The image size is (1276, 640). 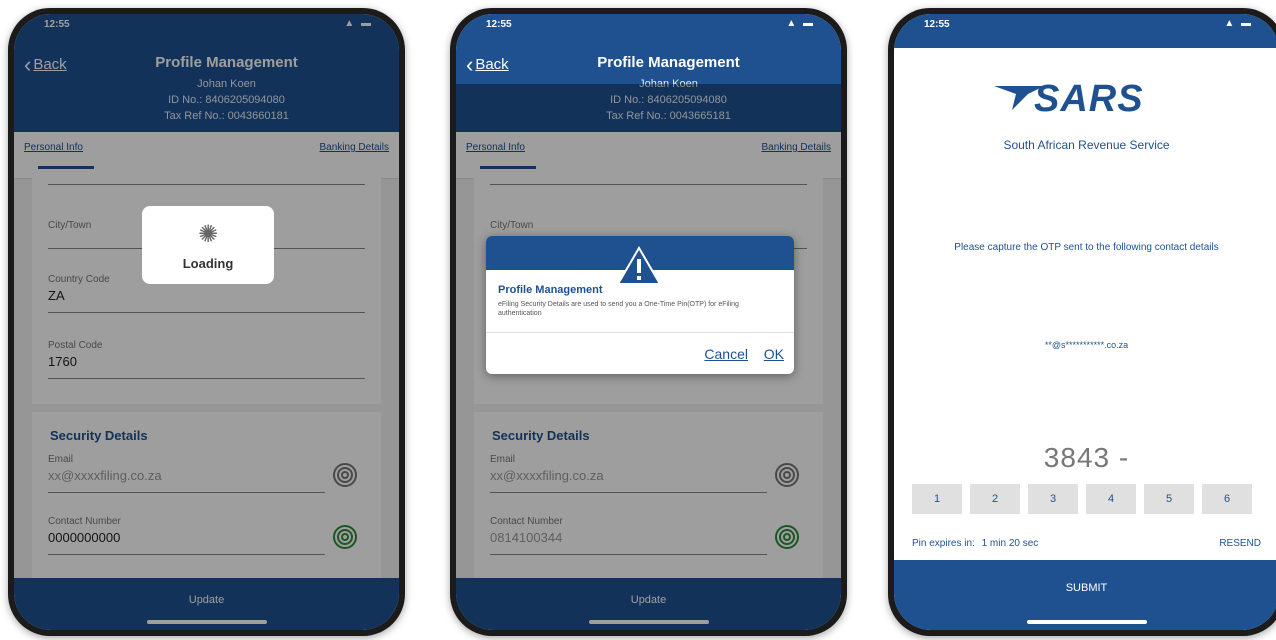 What do you see at coordinates (1240, 543) in the screenshot?
I see `resend-button: RESEND` at bounding box center [1240, 543].